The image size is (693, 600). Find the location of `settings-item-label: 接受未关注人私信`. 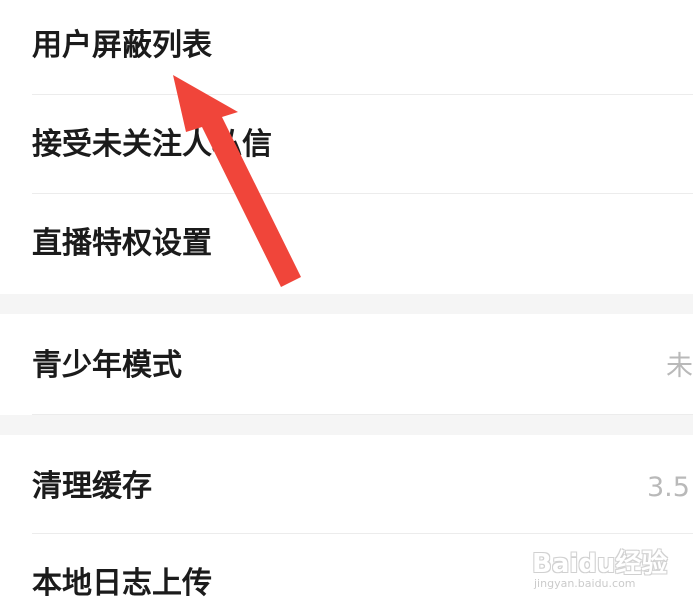

settings-item-label: 接受未关注人私信 is located at coordinates (152, 144).